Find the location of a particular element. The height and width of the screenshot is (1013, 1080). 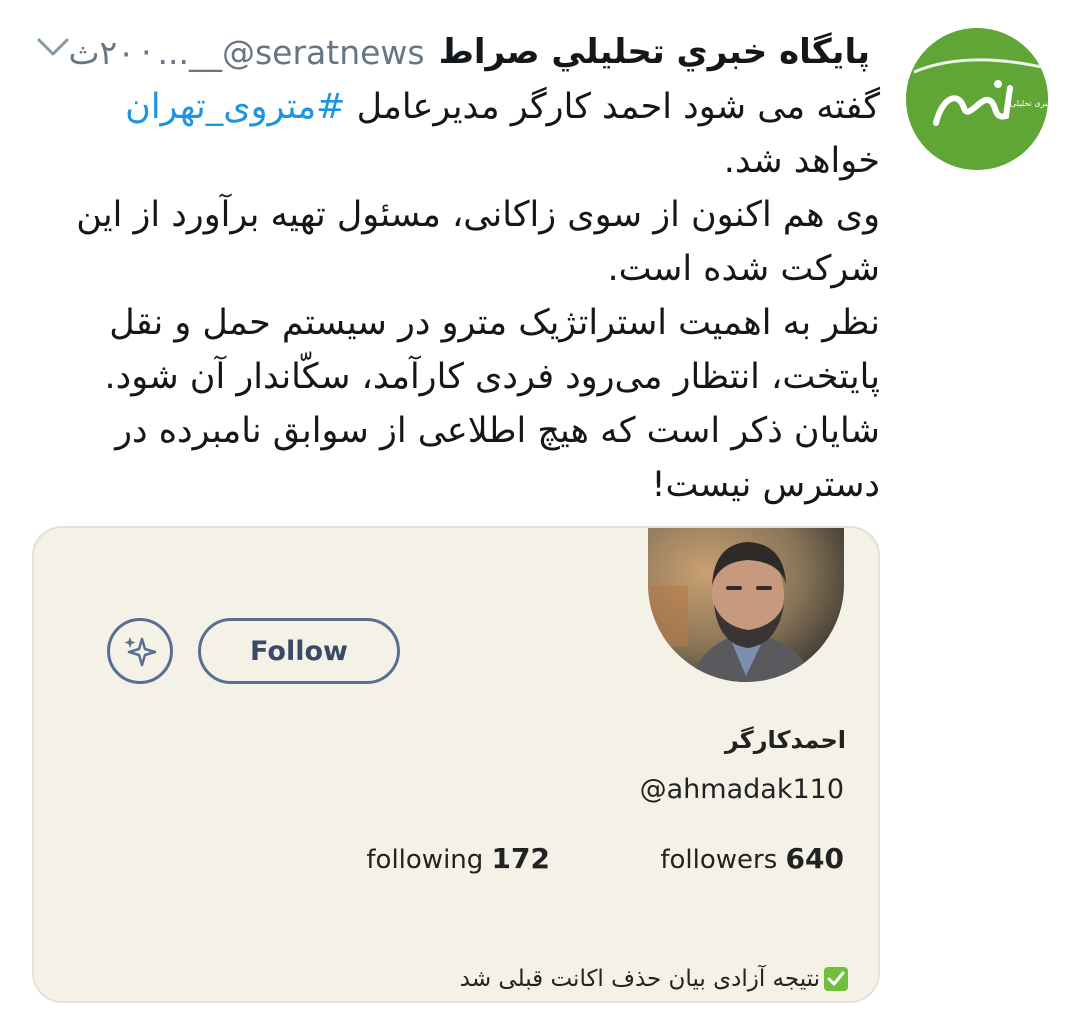

tweet-line: خواهد شد. is located at coordinates (801, 161).